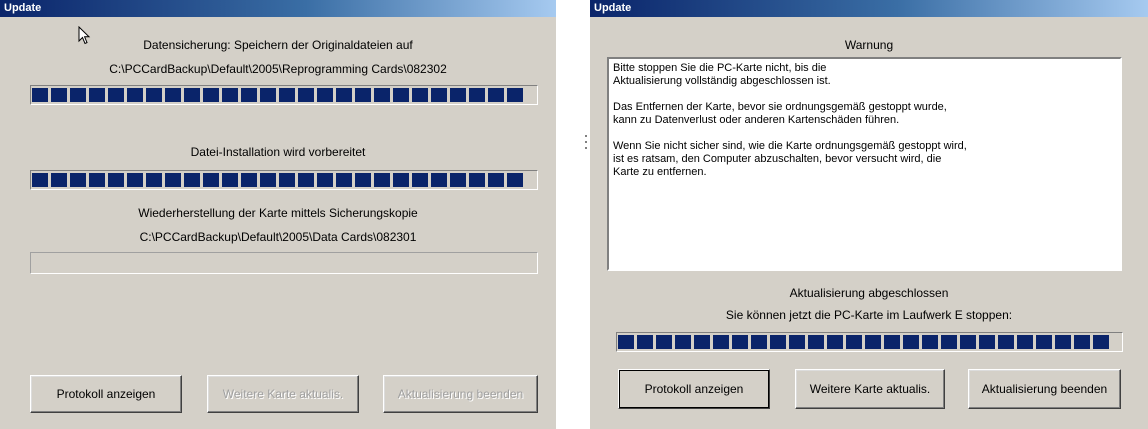 This screenshot has width=1148, height=429. What do you see at coordinates (586, 142) in the screenshot?
I see `separator-dots` at bounding box center [586, 142].